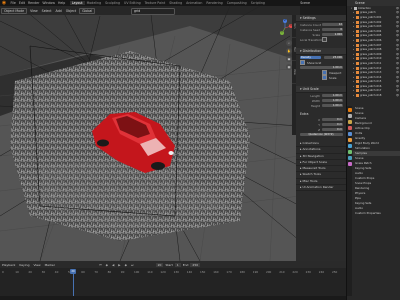  What do you see at coordinates (332, 124) in the screenshot?
I see `extra-y-field: 0 m` at bounding box center [332, 124].